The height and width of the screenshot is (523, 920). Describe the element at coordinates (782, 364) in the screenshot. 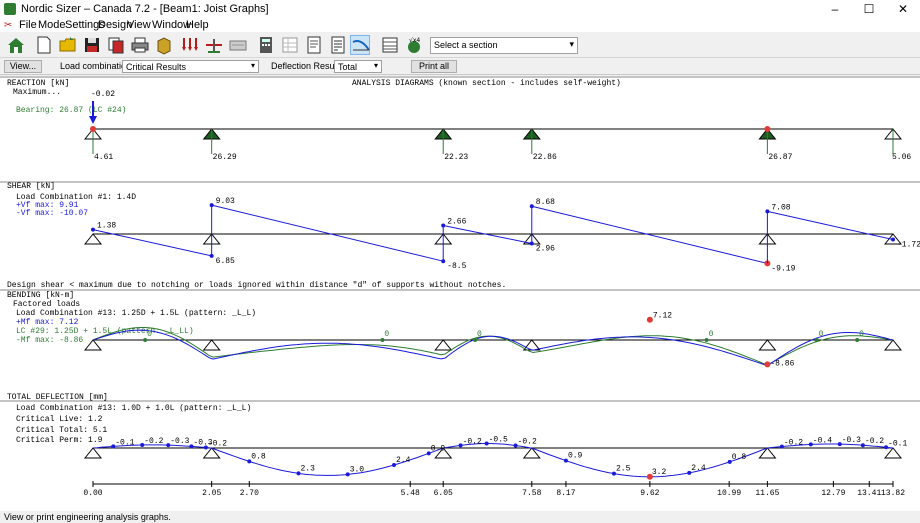

I see `bending-min-label: -8.86` at that location.